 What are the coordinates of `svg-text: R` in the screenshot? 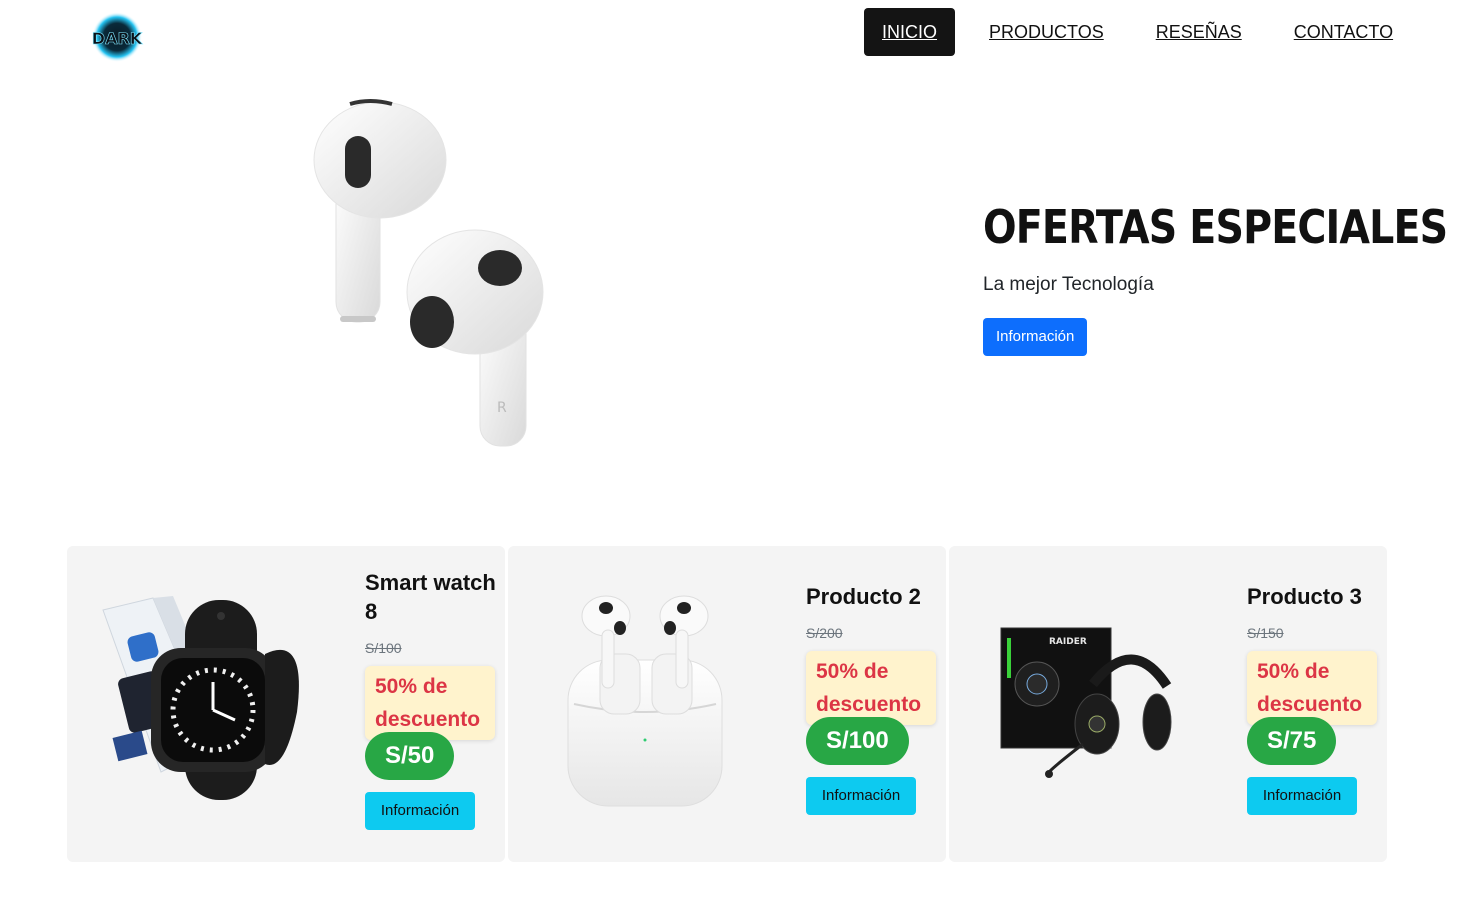 It's located at (502, 408).